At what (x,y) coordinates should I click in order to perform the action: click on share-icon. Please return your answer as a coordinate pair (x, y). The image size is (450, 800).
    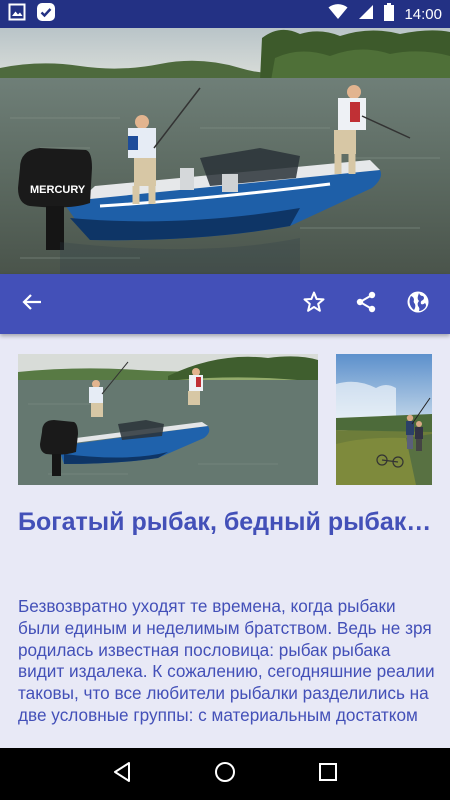
    Looking at the image, I should click on (366, 304).